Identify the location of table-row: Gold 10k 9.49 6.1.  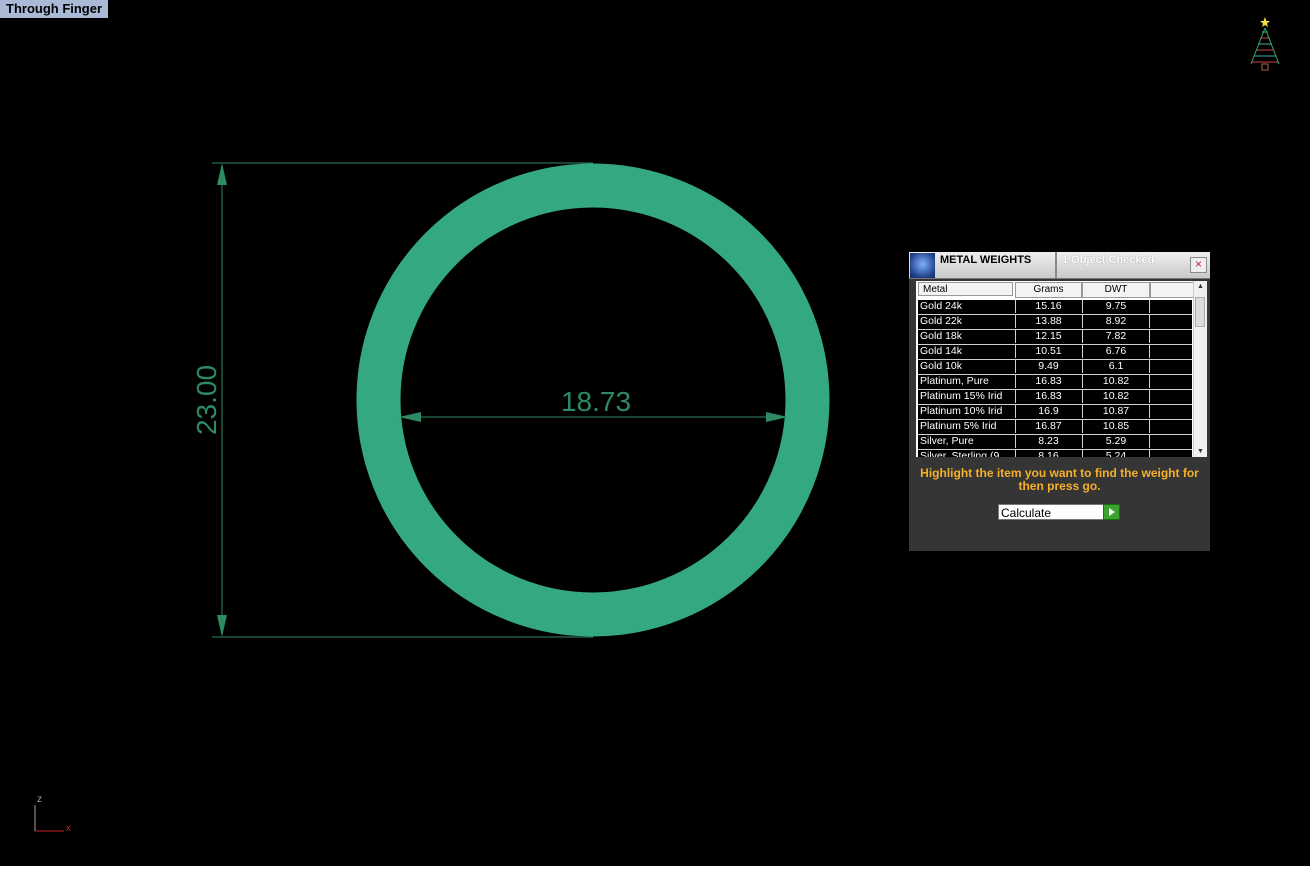
(1055, 367).